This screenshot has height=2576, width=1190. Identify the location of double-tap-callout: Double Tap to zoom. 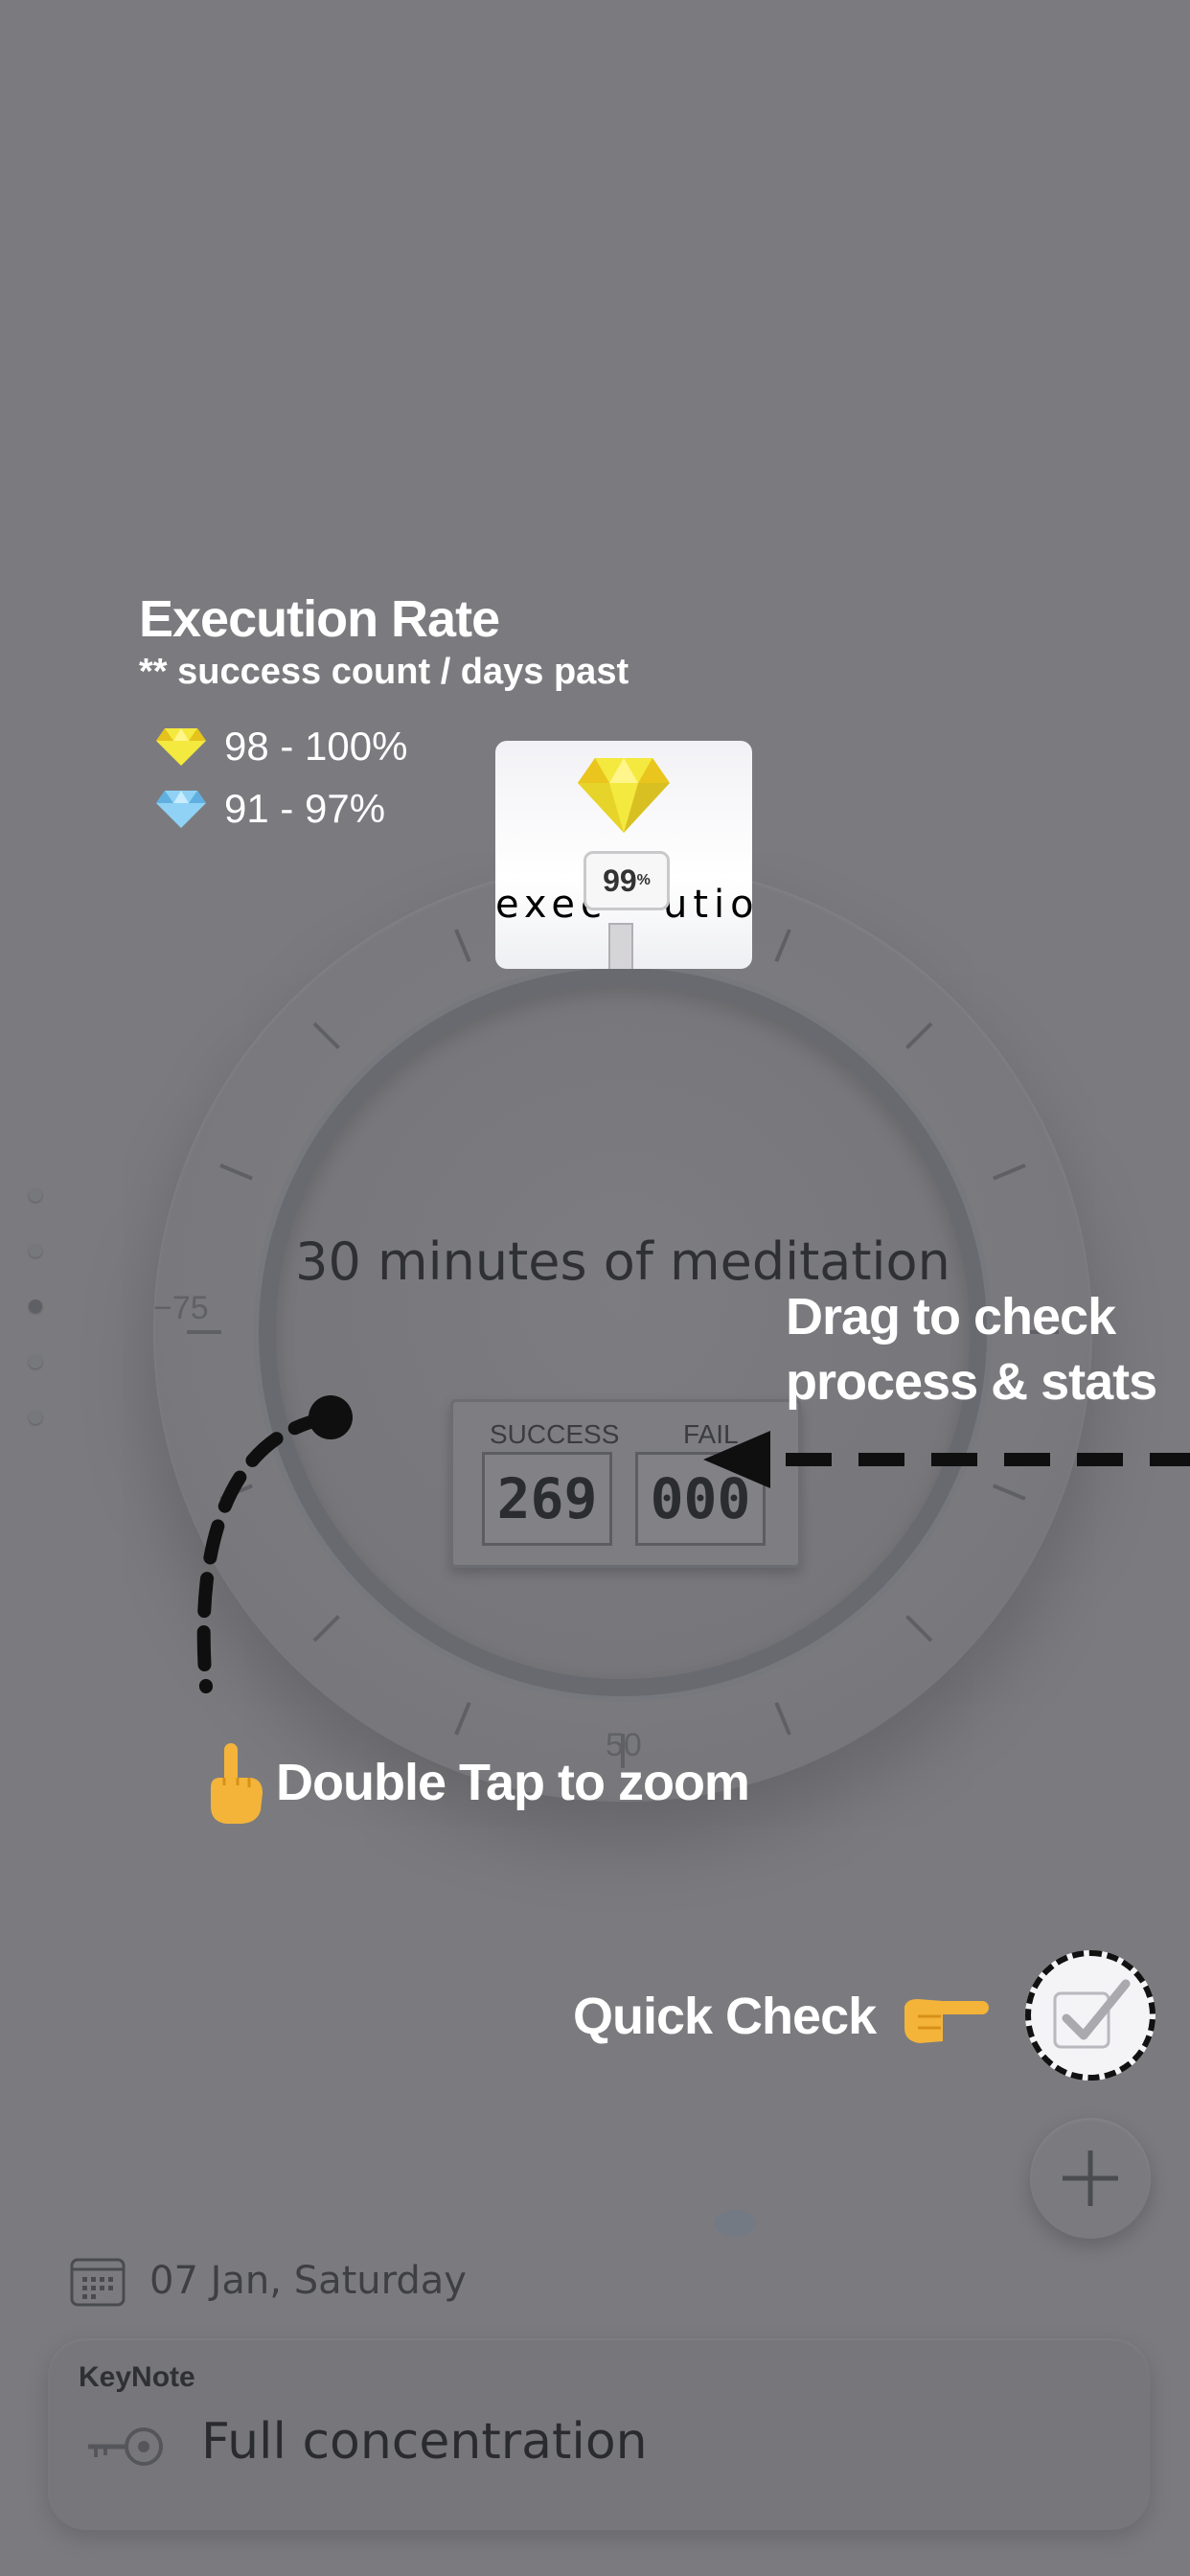
(476, 1782).